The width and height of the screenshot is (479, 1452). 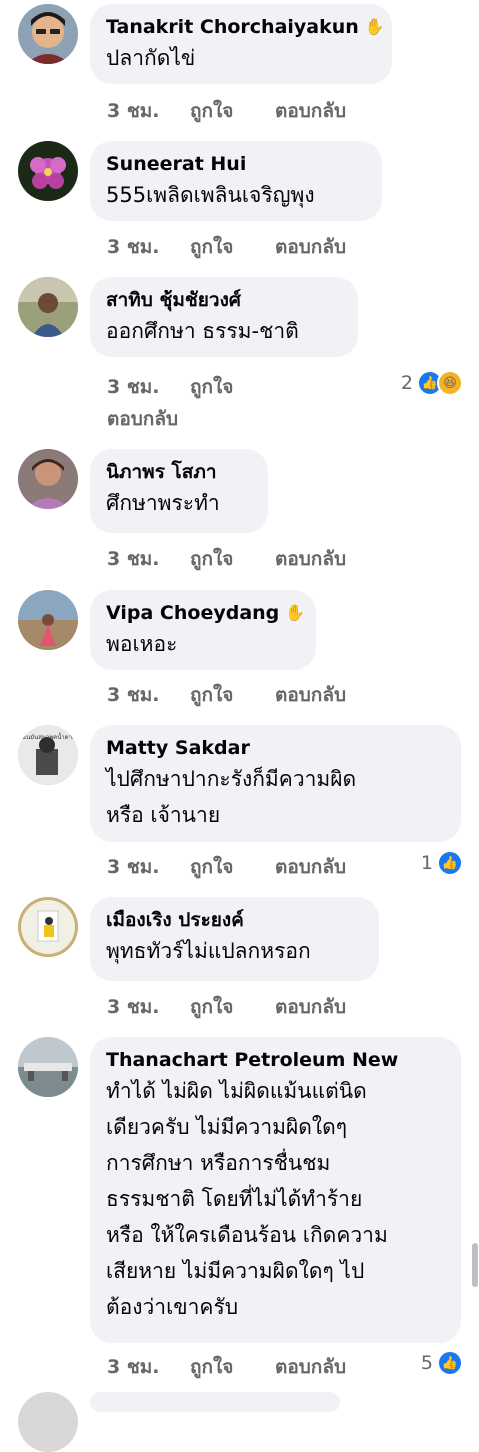 What do you see at coordinates (247, 1235) in the screenshot?
I see `comment-text-line: หรือ ให้ใครเดือนร้อน เกิดความ` at bounding box center [247, 1235].